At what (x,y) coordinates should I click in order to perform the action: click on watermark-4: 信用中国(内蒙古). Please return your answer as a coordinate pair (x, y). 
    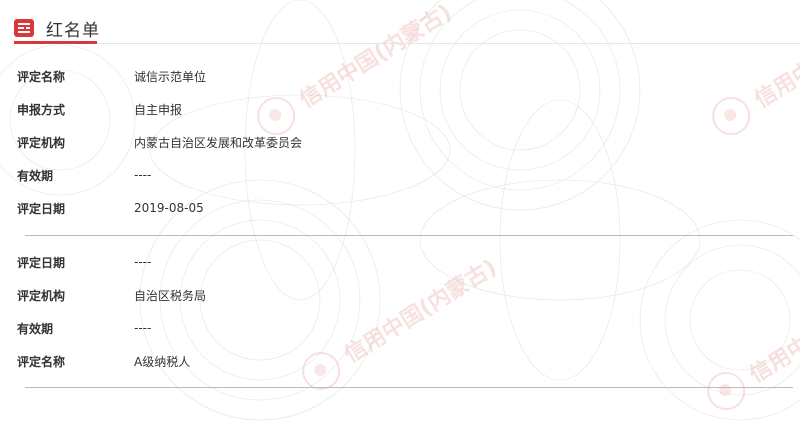
    Looking at the image, I should click on (750, 342).